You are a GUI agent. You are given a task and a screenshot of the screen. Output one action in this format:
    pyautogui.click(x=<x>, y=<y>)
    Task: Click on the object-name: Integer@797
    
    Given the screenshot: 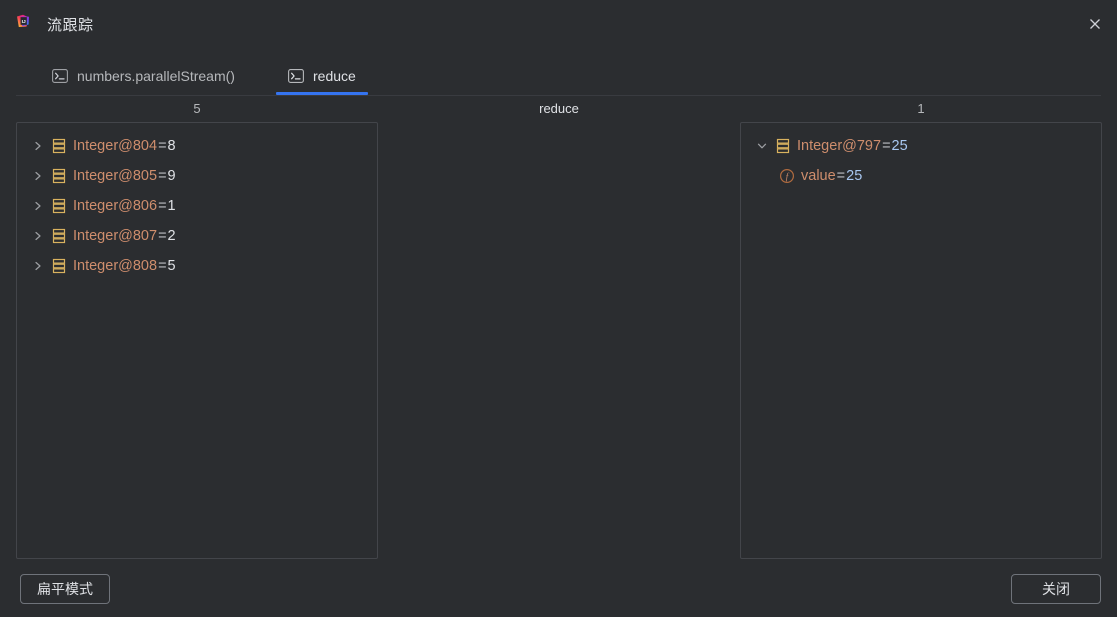 What is the action you would take?
    pyautogui.click(x=839, y=146)
    